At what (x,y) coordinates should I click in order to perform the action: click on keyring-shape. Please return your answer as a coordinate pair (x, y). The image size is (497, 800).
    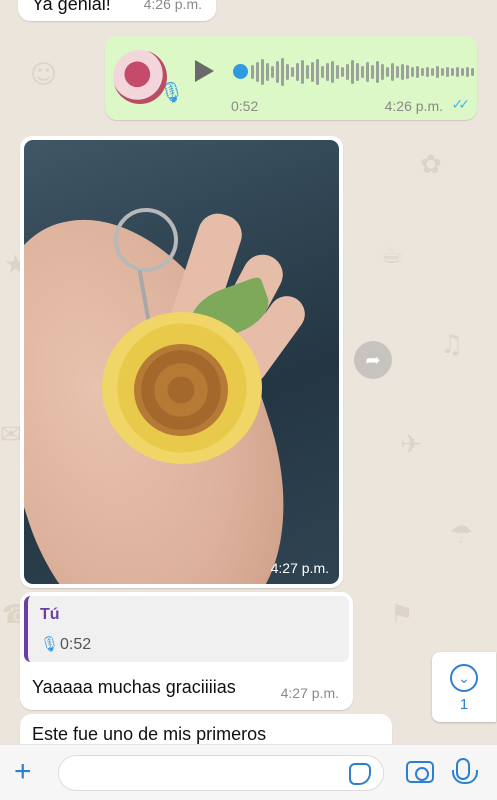
    Looking at the image, I should click on (146, 240).